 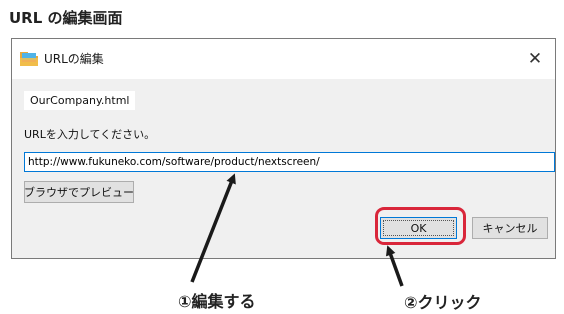 What do you see at coordinates (394, 266) in the screenshot?
I see `click-arrow-icon` at bounding box center [394, 266].